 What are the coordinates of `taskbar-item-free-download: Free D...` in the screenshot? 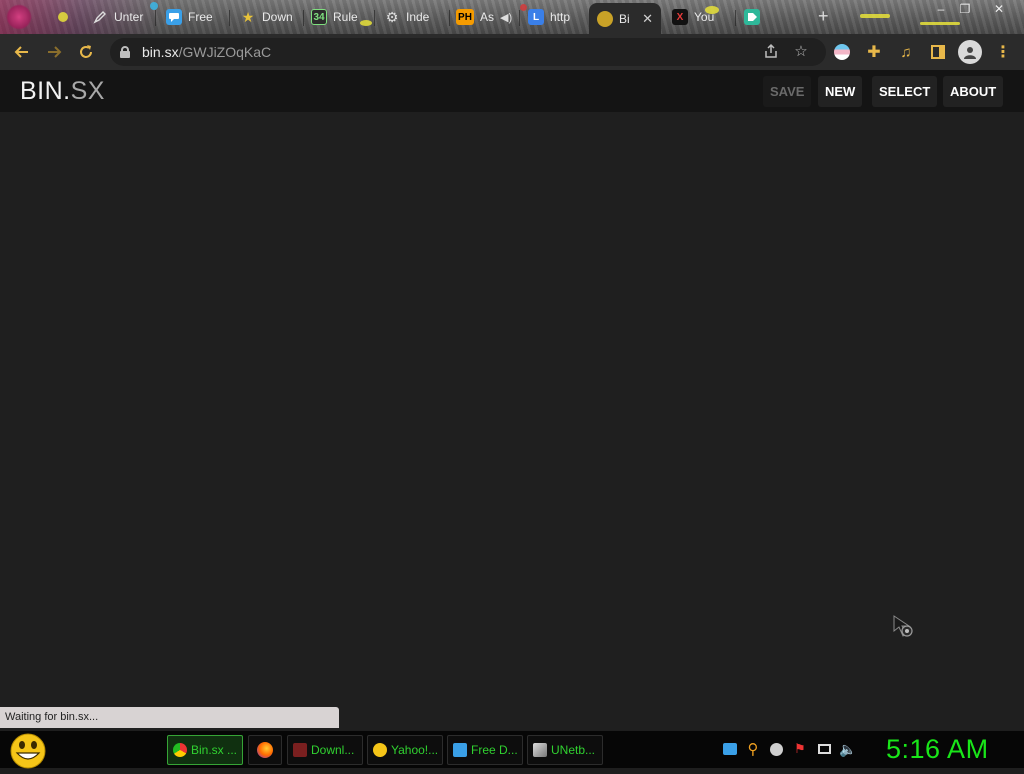 It's located at (485, 750).